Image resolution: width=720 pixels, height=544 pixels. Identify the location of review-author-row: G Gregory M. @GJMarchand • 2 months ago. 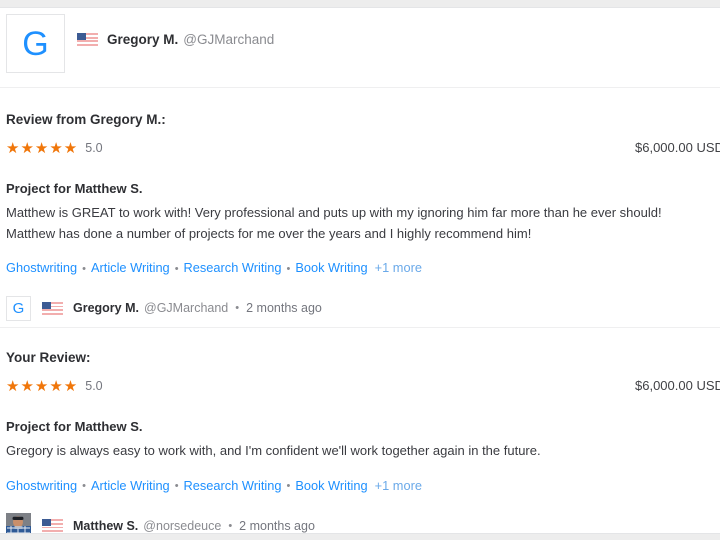
(360, 311).